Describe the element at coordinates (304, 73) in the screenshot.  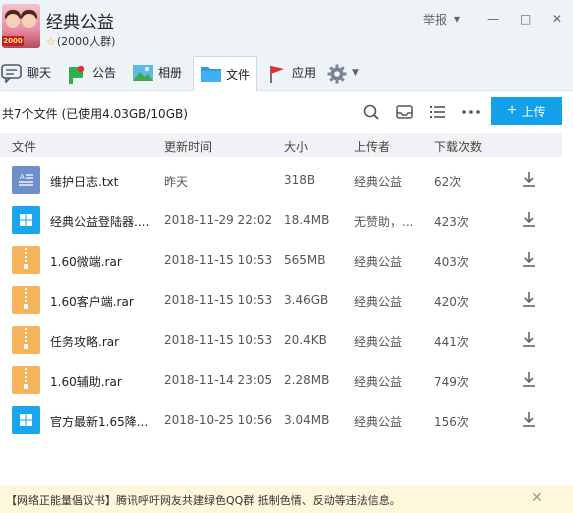
I see `tab-label: 应用` at that location.